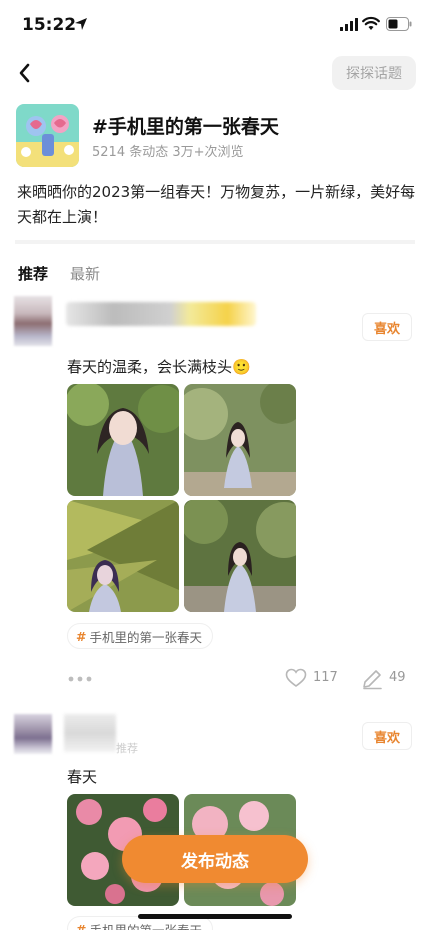 Image resolution: width=430 pixels, height=930 pixels. Describe the element at coordinates (82, 777) in the screenshot. I see `post-text: 春天` at that location.